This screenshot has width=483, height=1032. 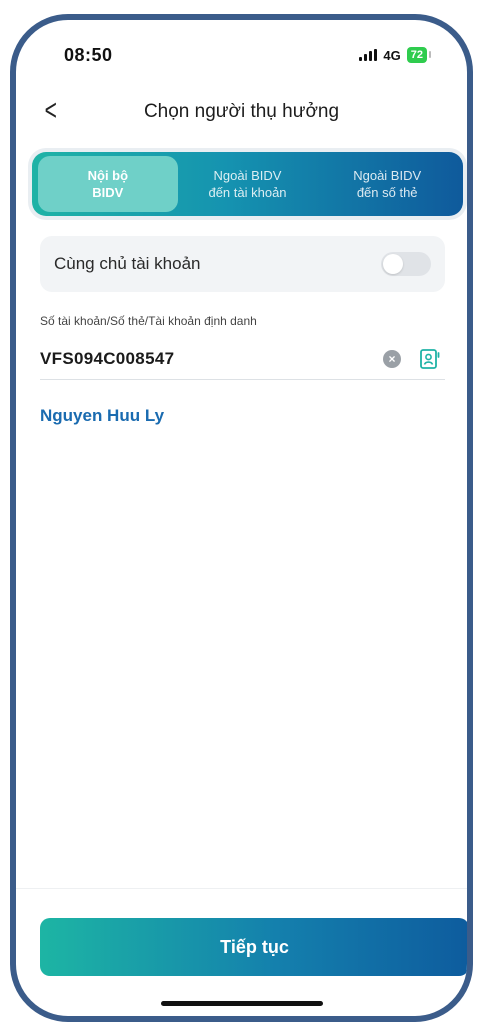 I want to click on tab-external-account: Ngoài BIDV đến tài khoản, so click(x=248, y=184).